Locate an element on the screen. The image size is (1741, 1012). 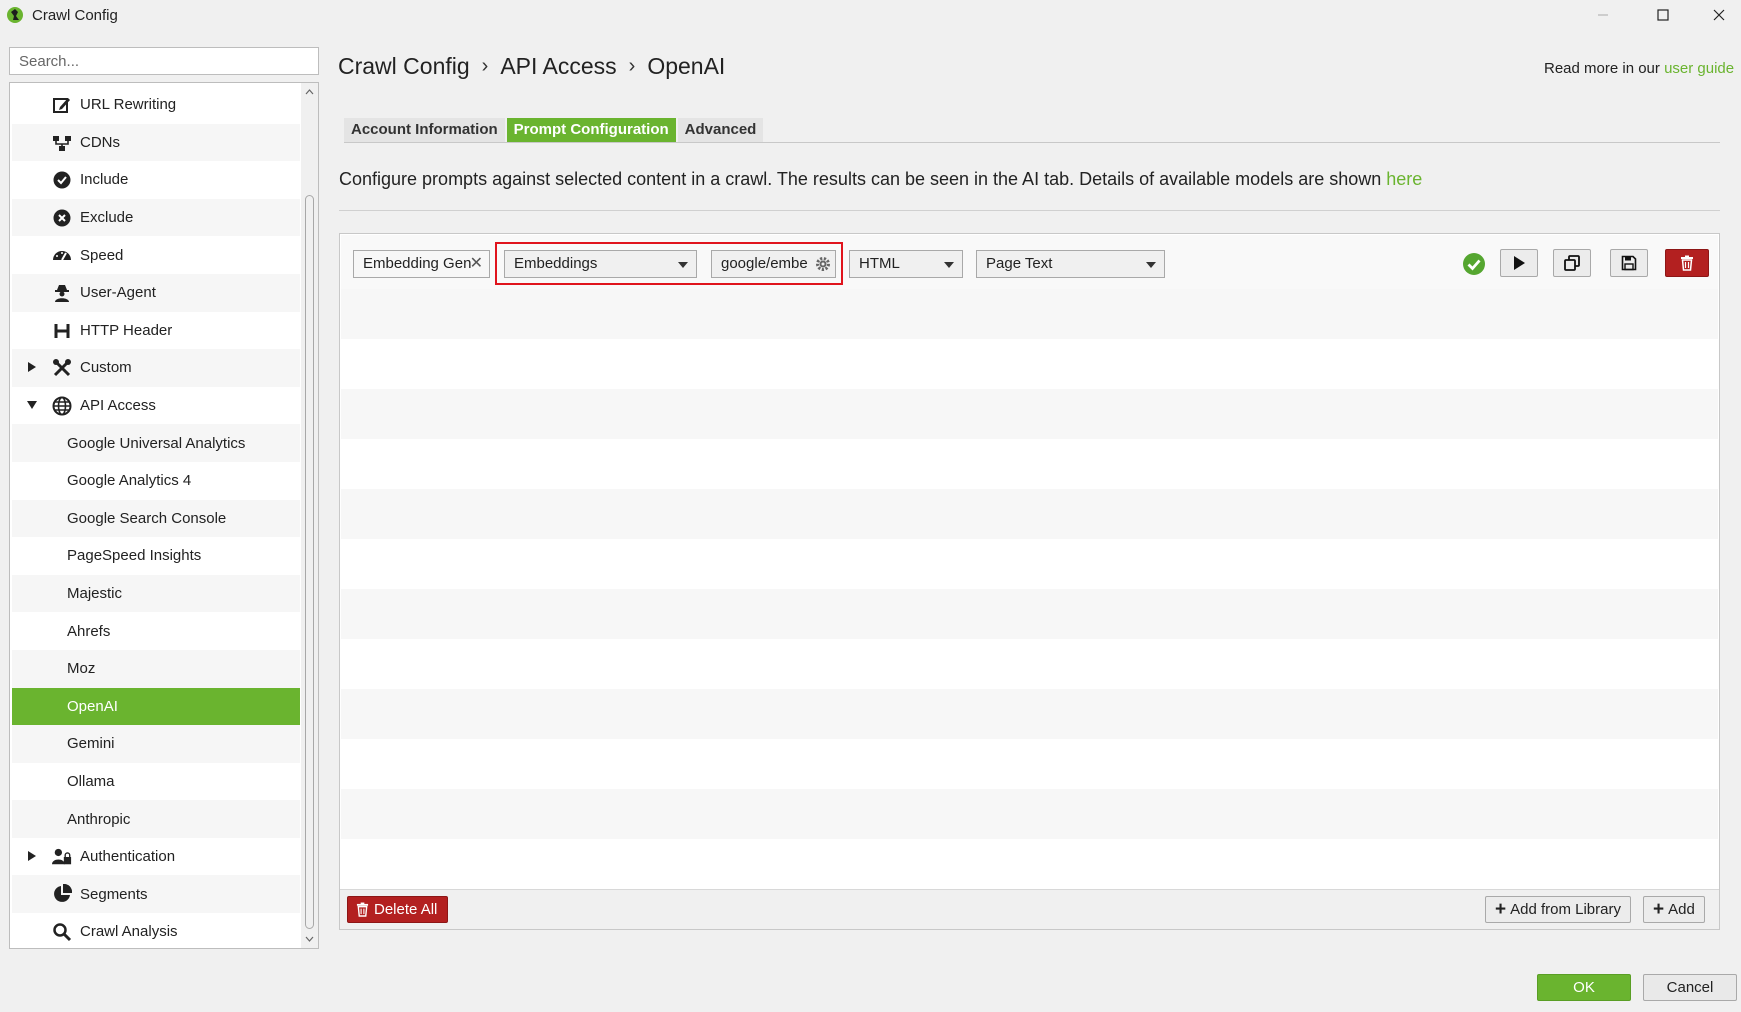
sidebar-item-exclude: Exclude is located at coordinates (156, 217).